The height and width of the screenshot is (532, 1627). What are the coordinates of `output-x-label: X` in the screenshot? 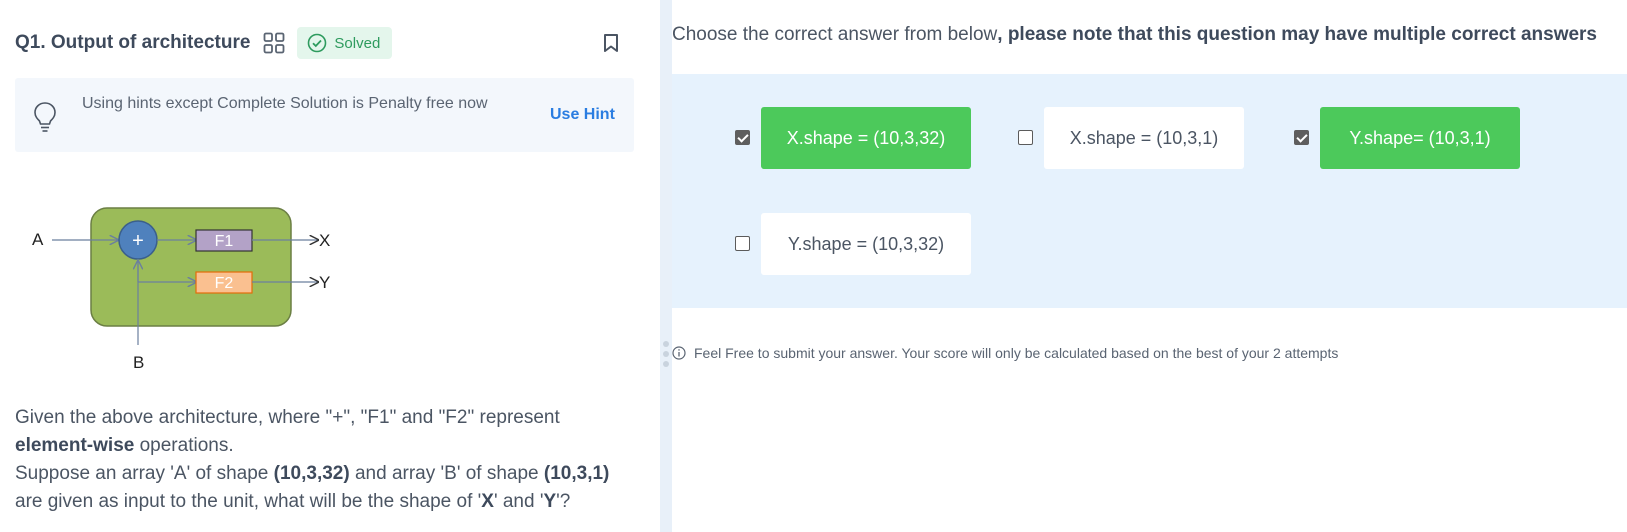 It's located at (324, 240).